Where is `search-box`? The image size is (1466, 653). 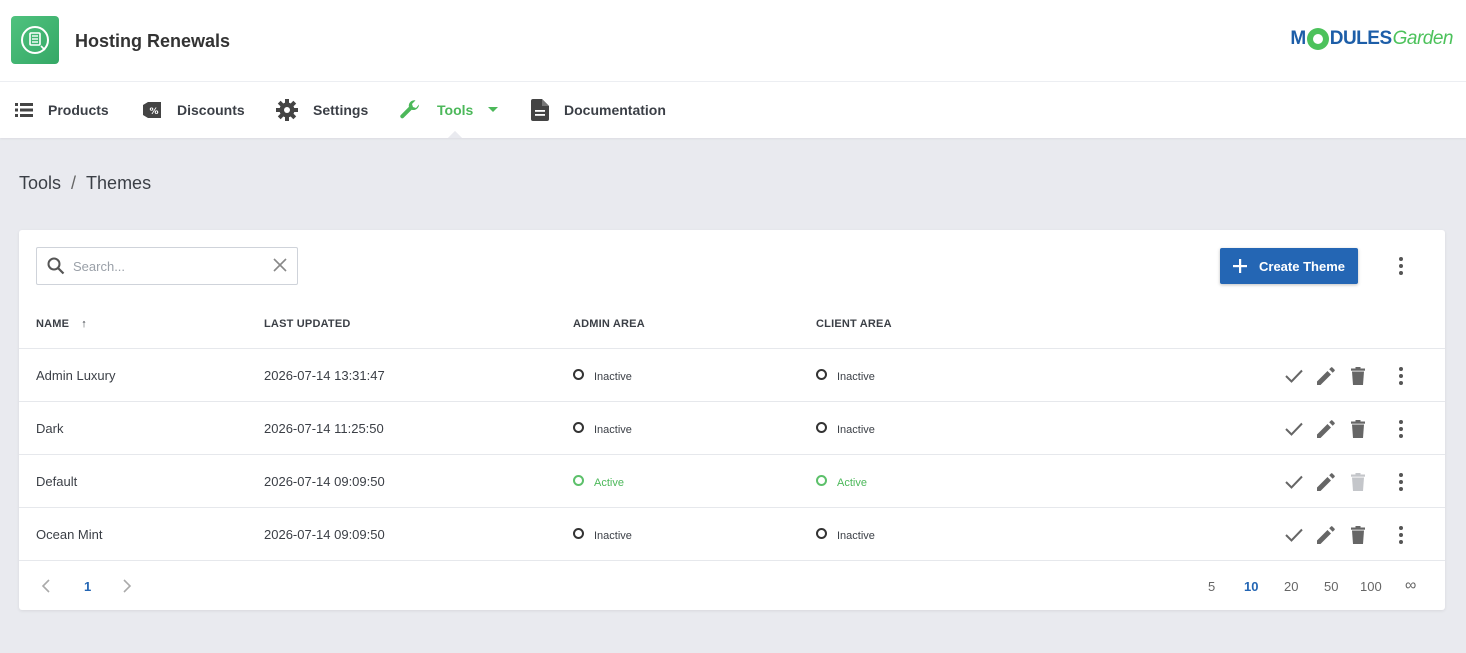 search-box is located at coordinates (167, 266).